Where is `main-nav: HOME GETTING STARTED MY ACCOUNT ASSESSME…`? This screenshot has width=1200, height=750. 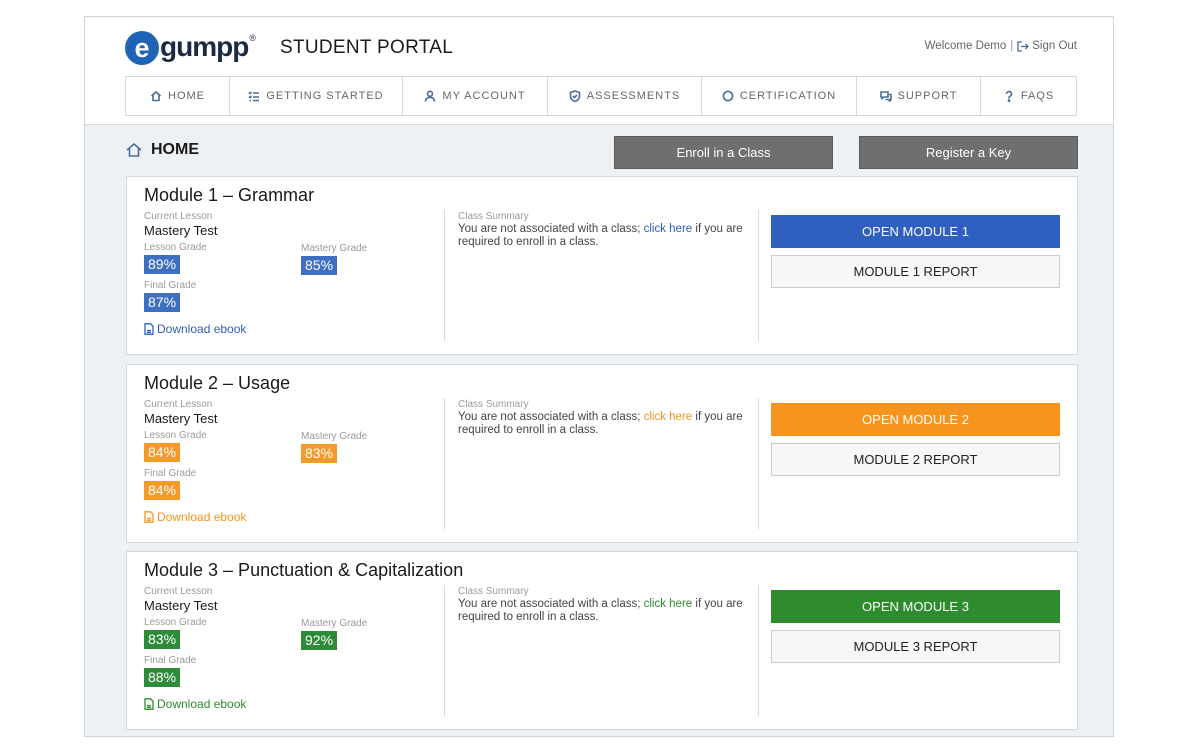
main-nav: HOME GETTING STARTED MY ACCOUNT ASSESSME… is located at coordinates (601, 96).